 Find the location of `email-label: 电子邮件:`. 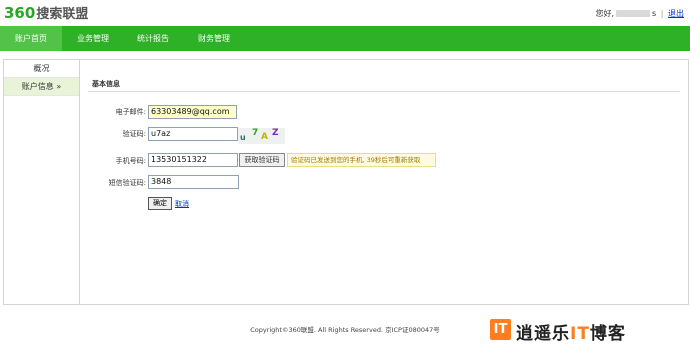

email-label: 电子邮件: is located at coordinates (130, 112).